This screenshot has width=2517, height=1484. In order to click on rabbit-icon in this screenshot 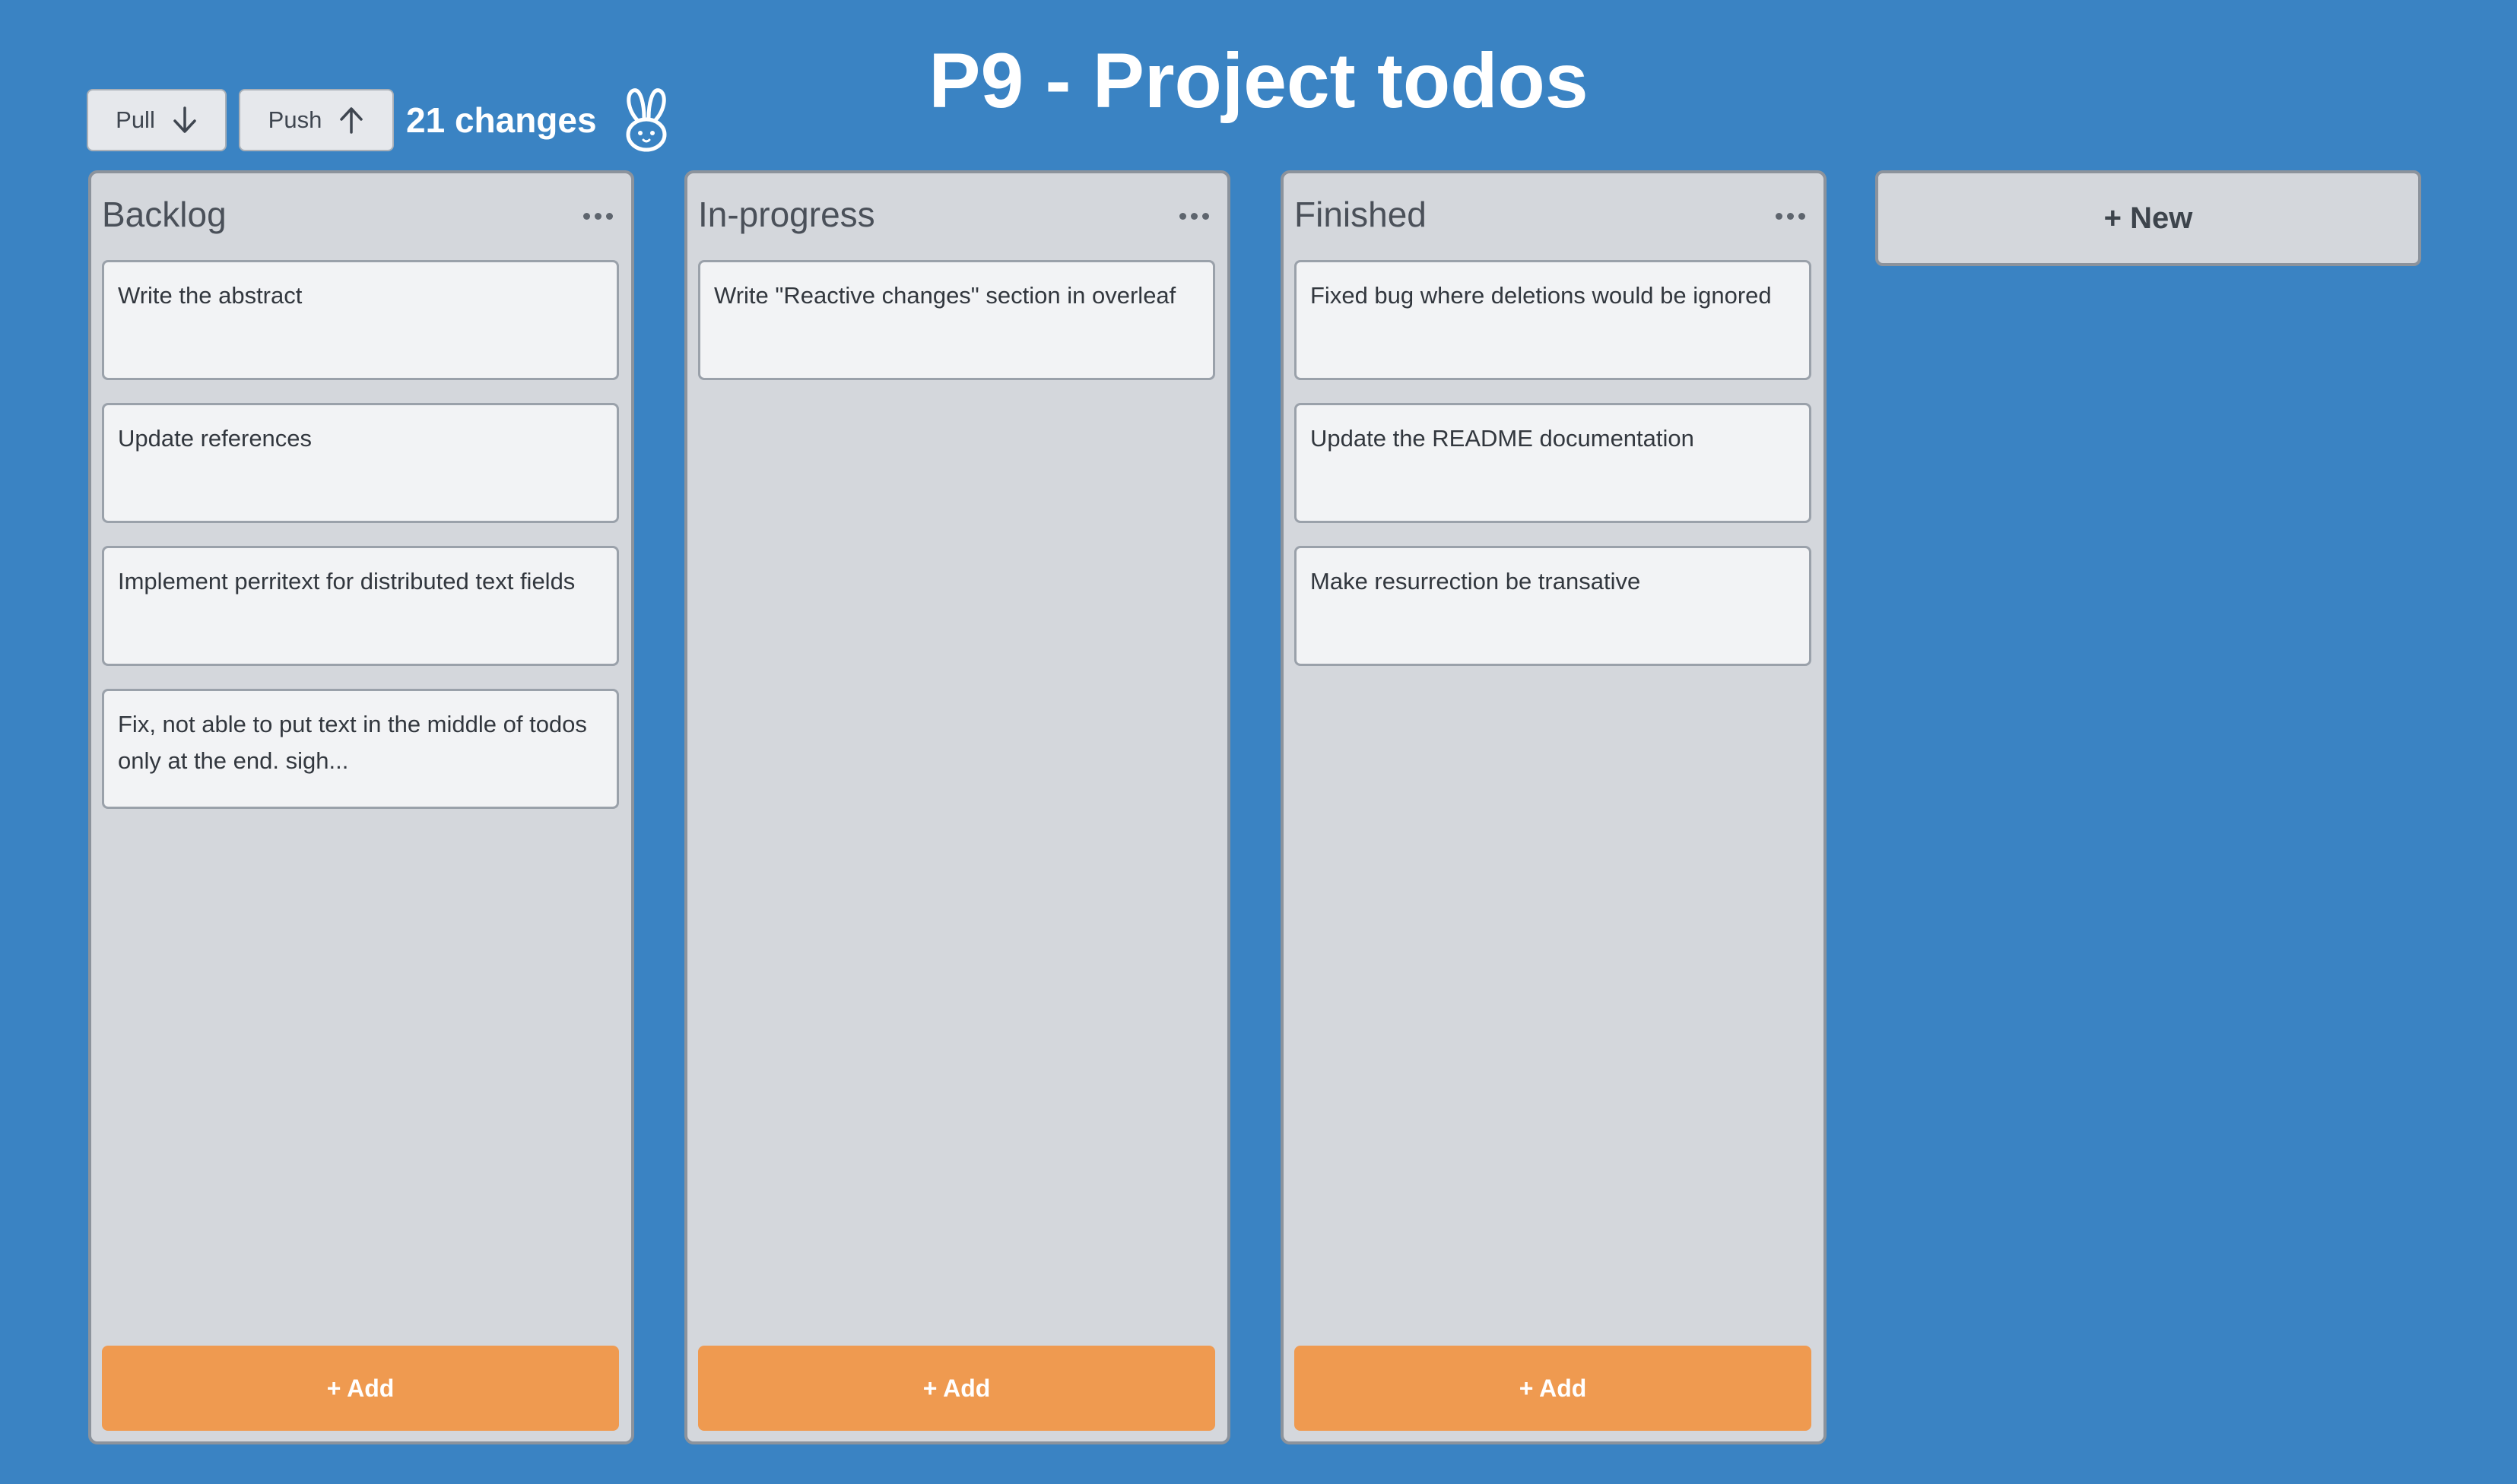, I will do `click(646, 120)`.